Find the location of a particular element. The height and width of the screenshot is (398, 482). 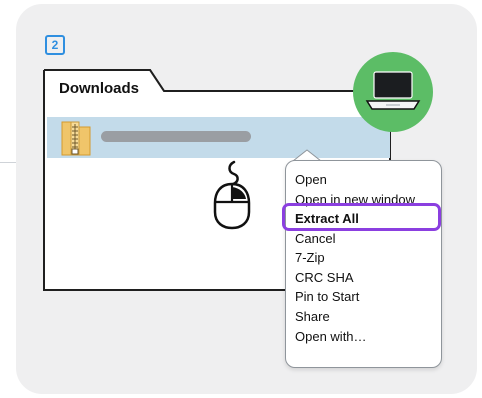

filename-placeholder-bar is located at coordinates (176, 136).